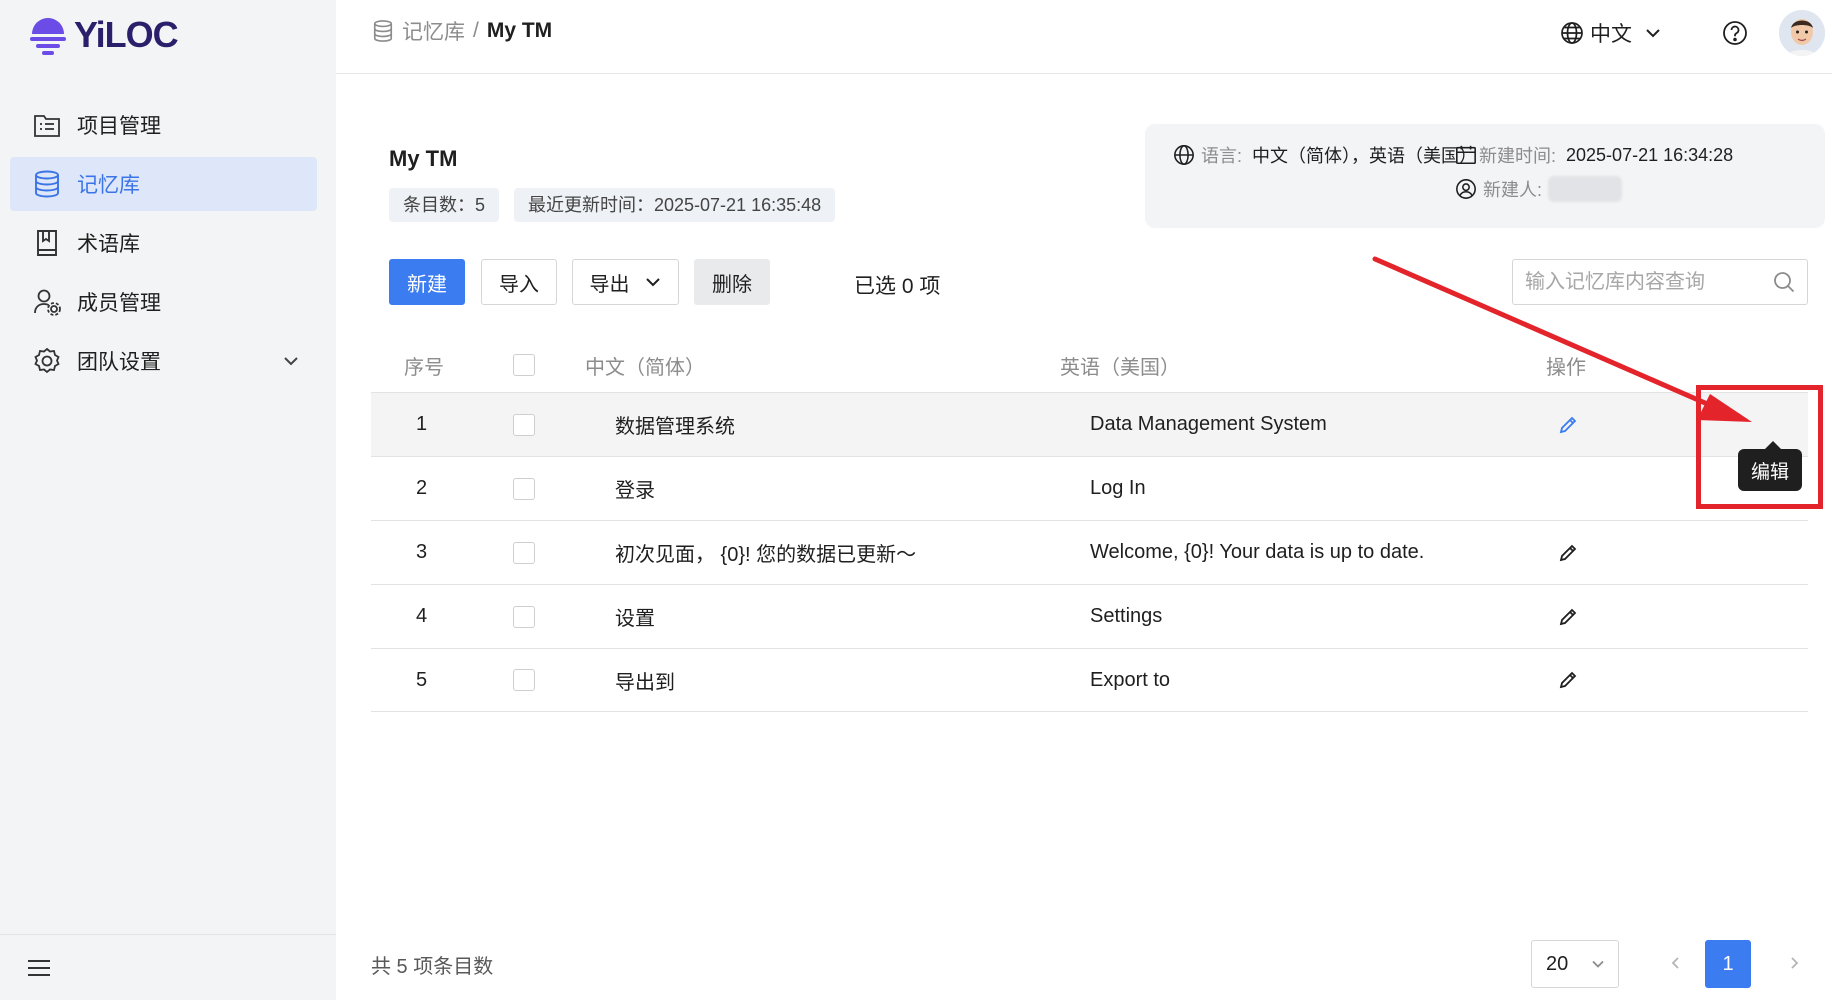 This screenshot has height=1000, width=1832. What do you see at coordinates (609, 284) in the screenshot?
I see `export-label: 导出` at bounding box center [609, 284].